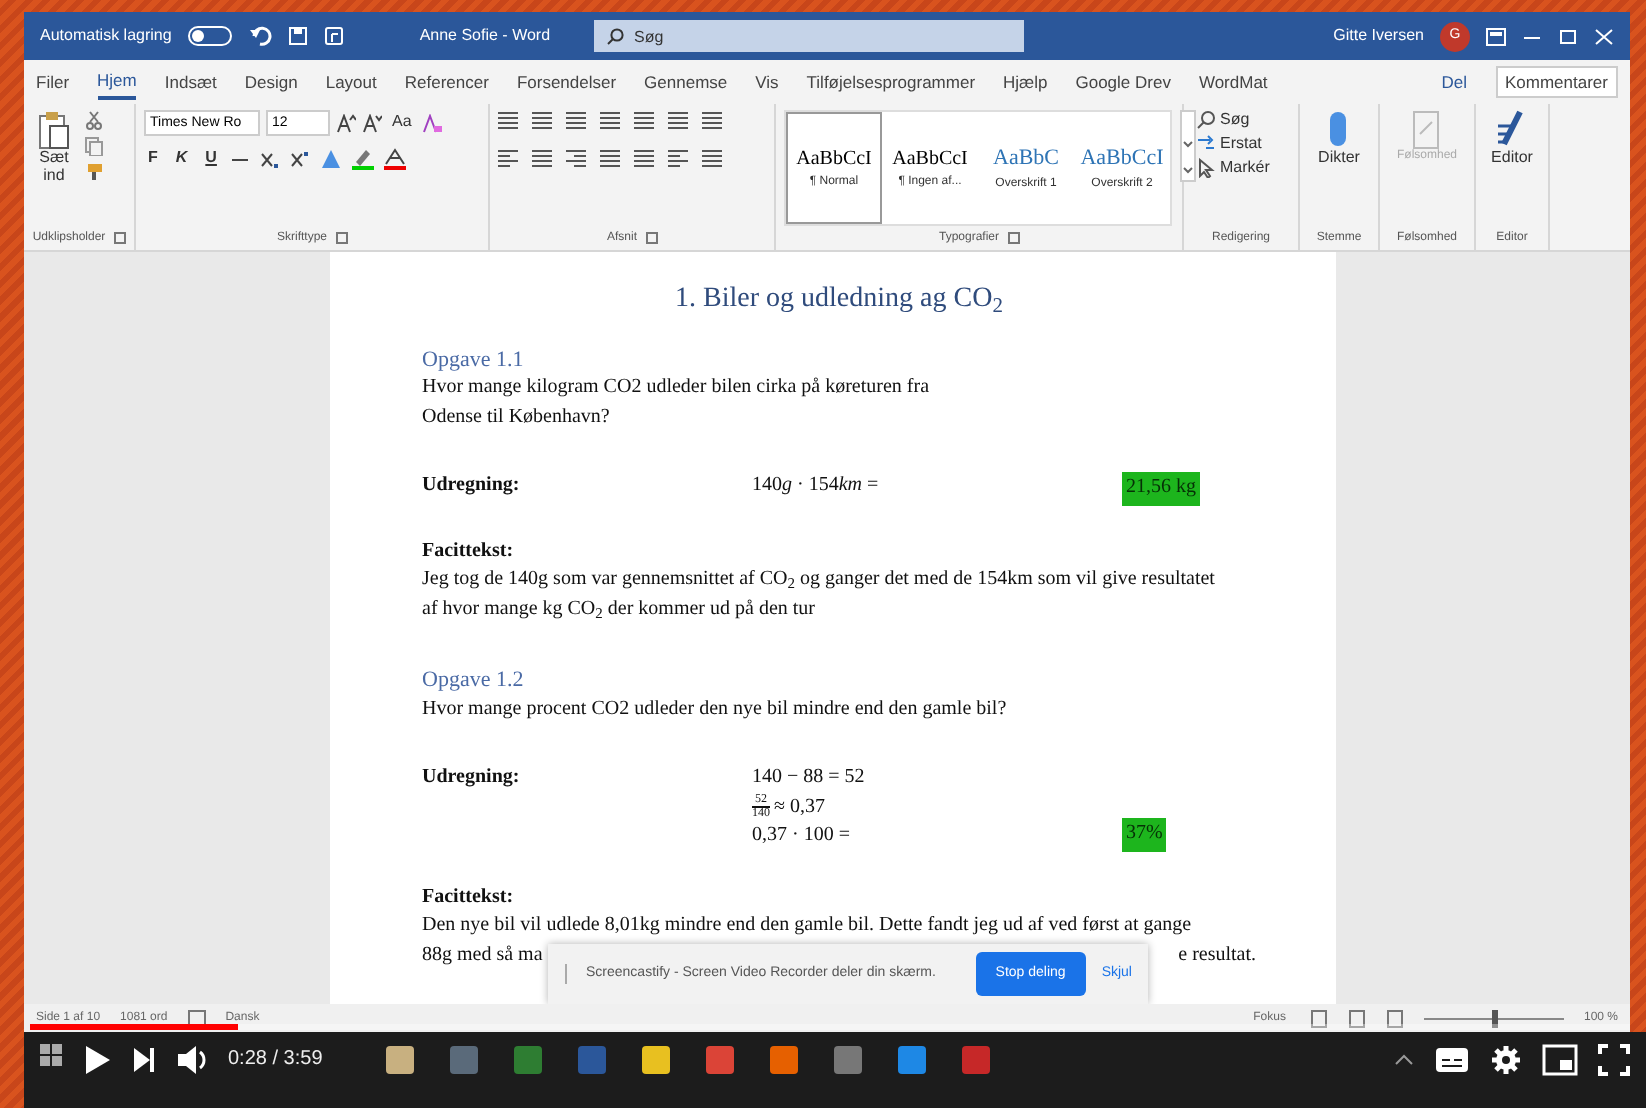 Image resolution: width=1646 pixels, height=1108 pixels. Describe the element at coordinates (1568, 36) in the screenshot. I see `maximize-icon` at that location.